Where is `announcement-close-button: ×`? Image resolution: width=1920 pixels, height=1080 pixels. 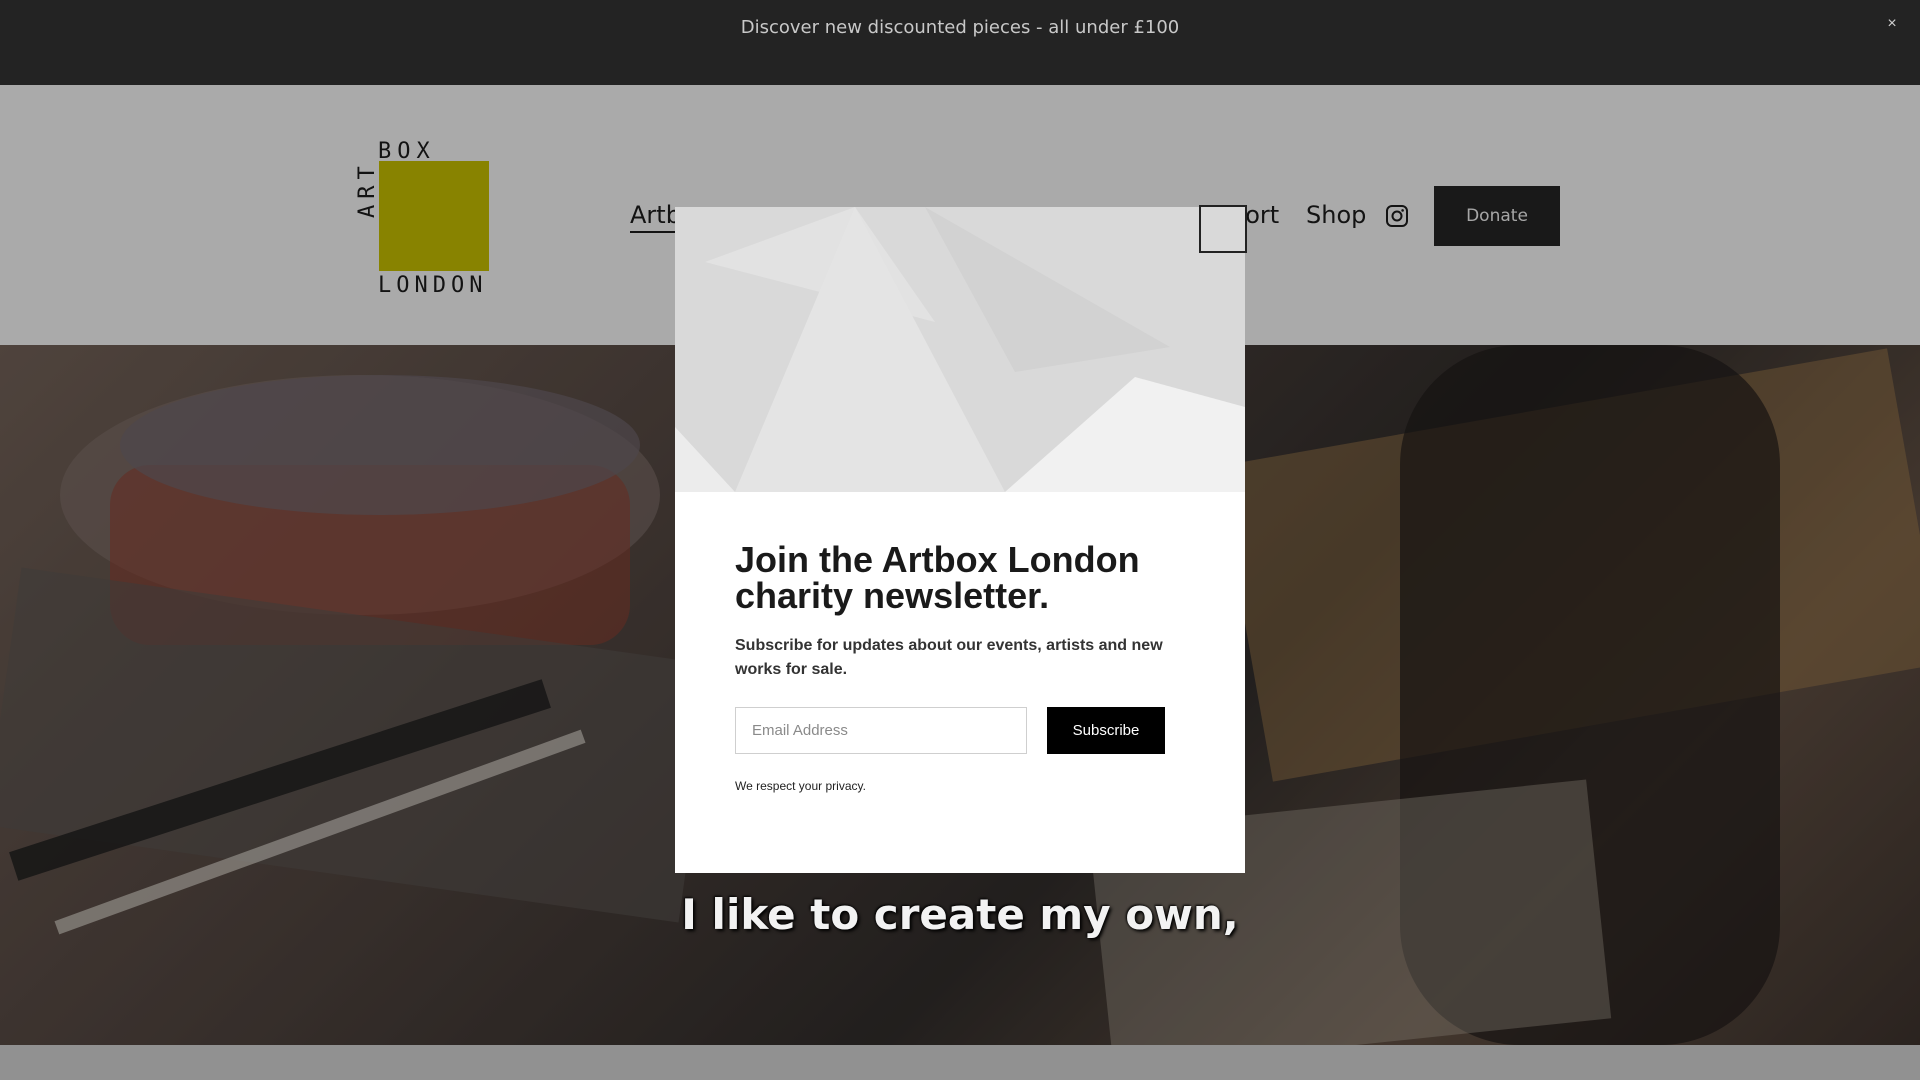
announcement-close-button: × is located at coordinates (1892, 24).